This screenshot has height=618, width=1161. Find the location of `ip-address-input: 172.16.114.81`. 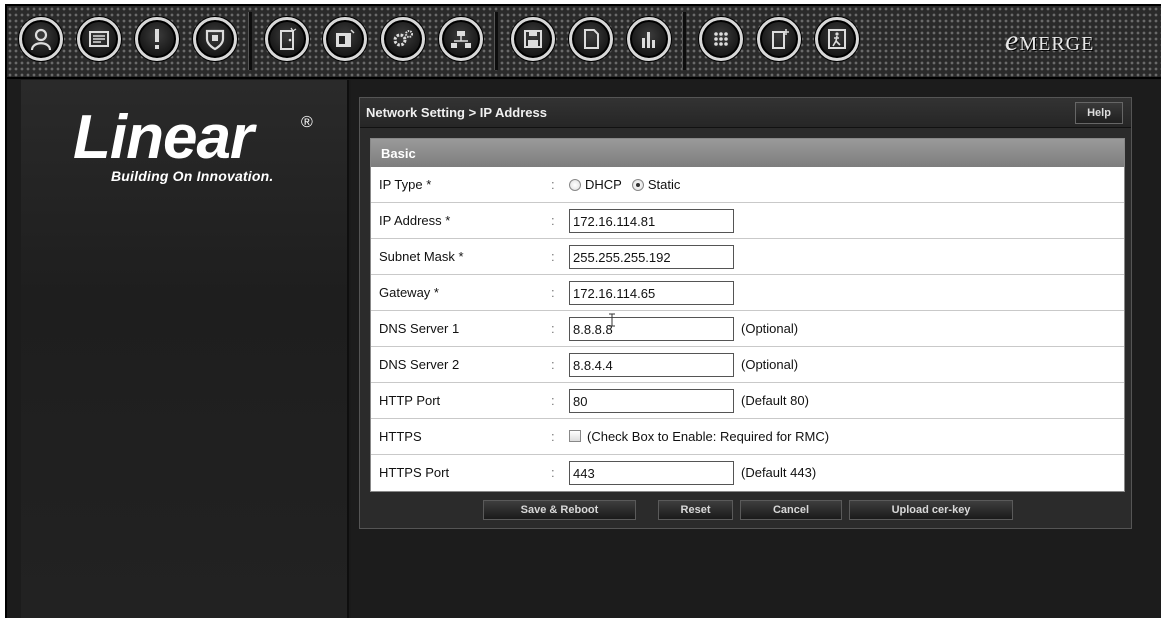

ip-address-input: 172.16.114.81 is located at coordinates (651, 221).